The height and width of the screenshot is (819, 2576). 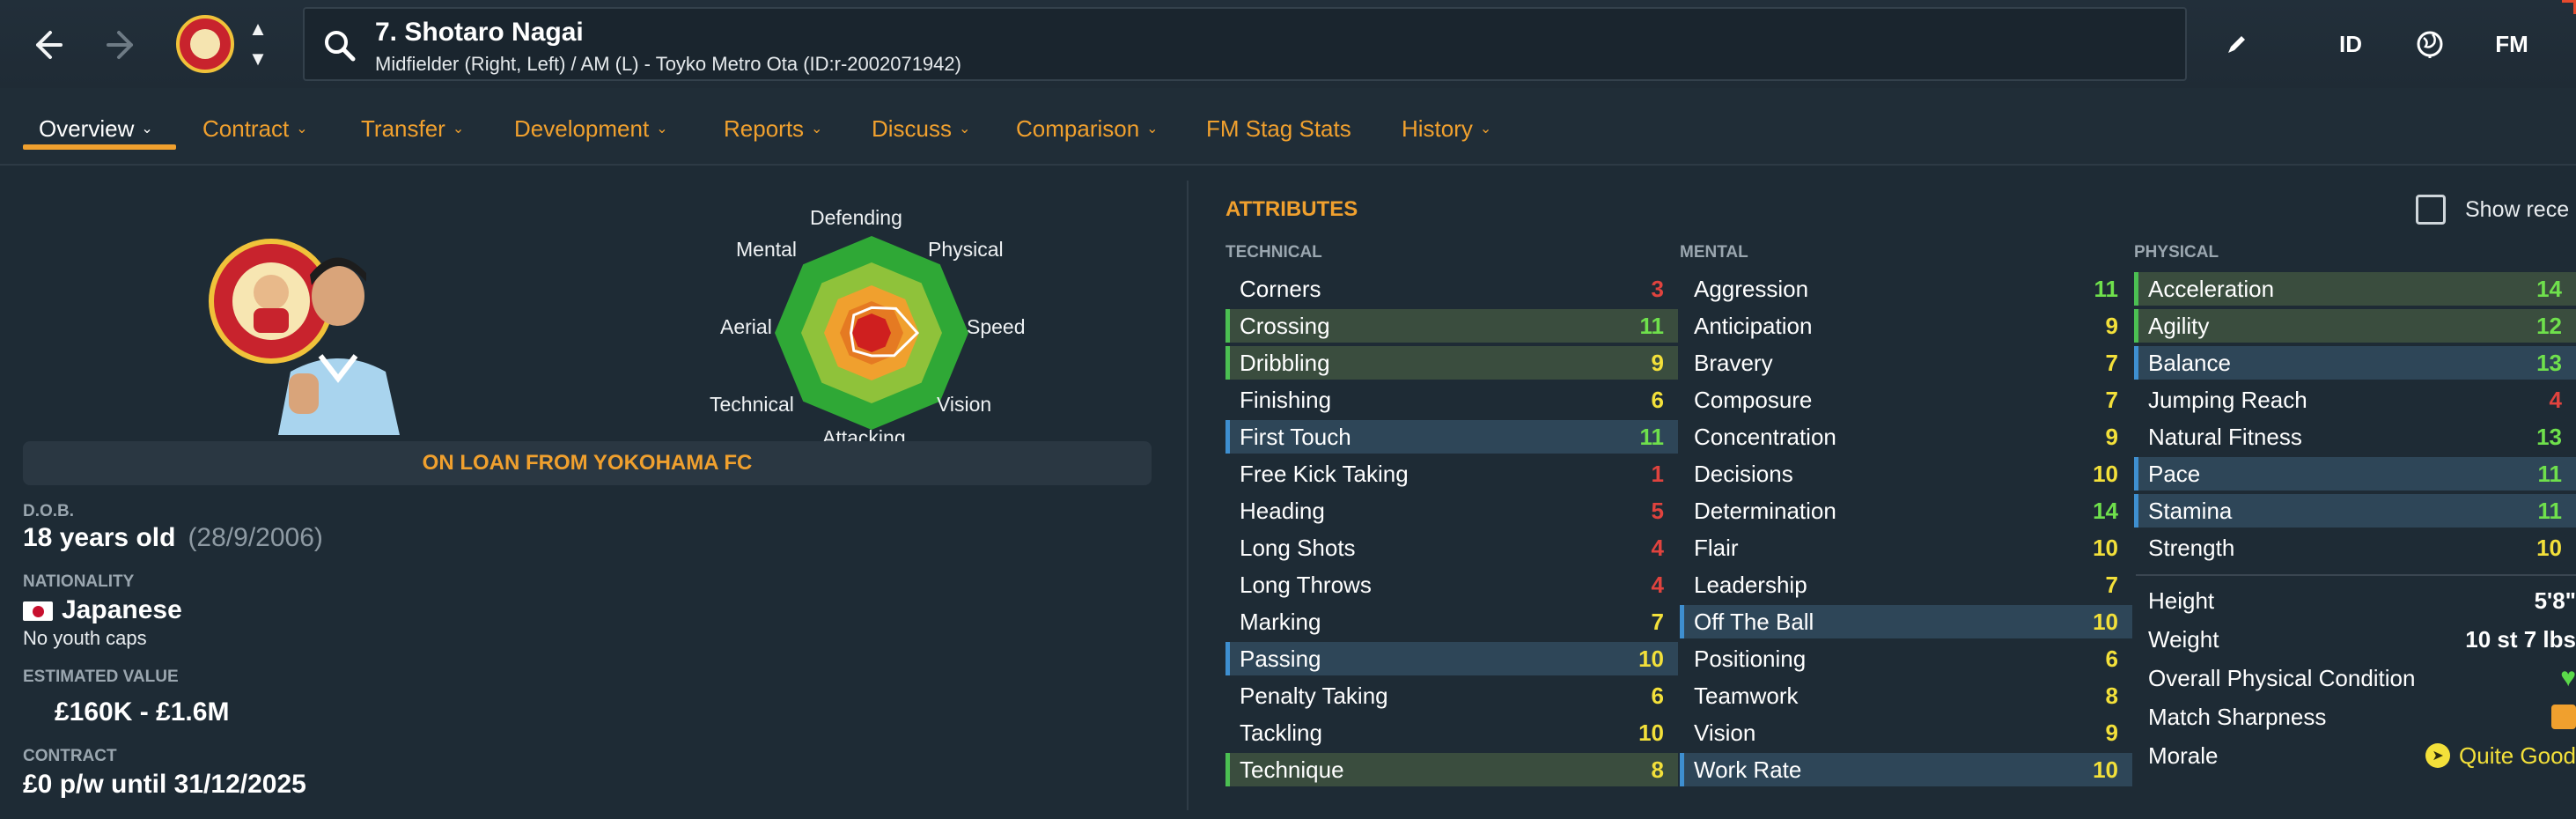 What do you see at coordinates (1906, 363) in the screenshot?
I see `attribute-row: Bravery 7` at bounding box center [1906, 363].